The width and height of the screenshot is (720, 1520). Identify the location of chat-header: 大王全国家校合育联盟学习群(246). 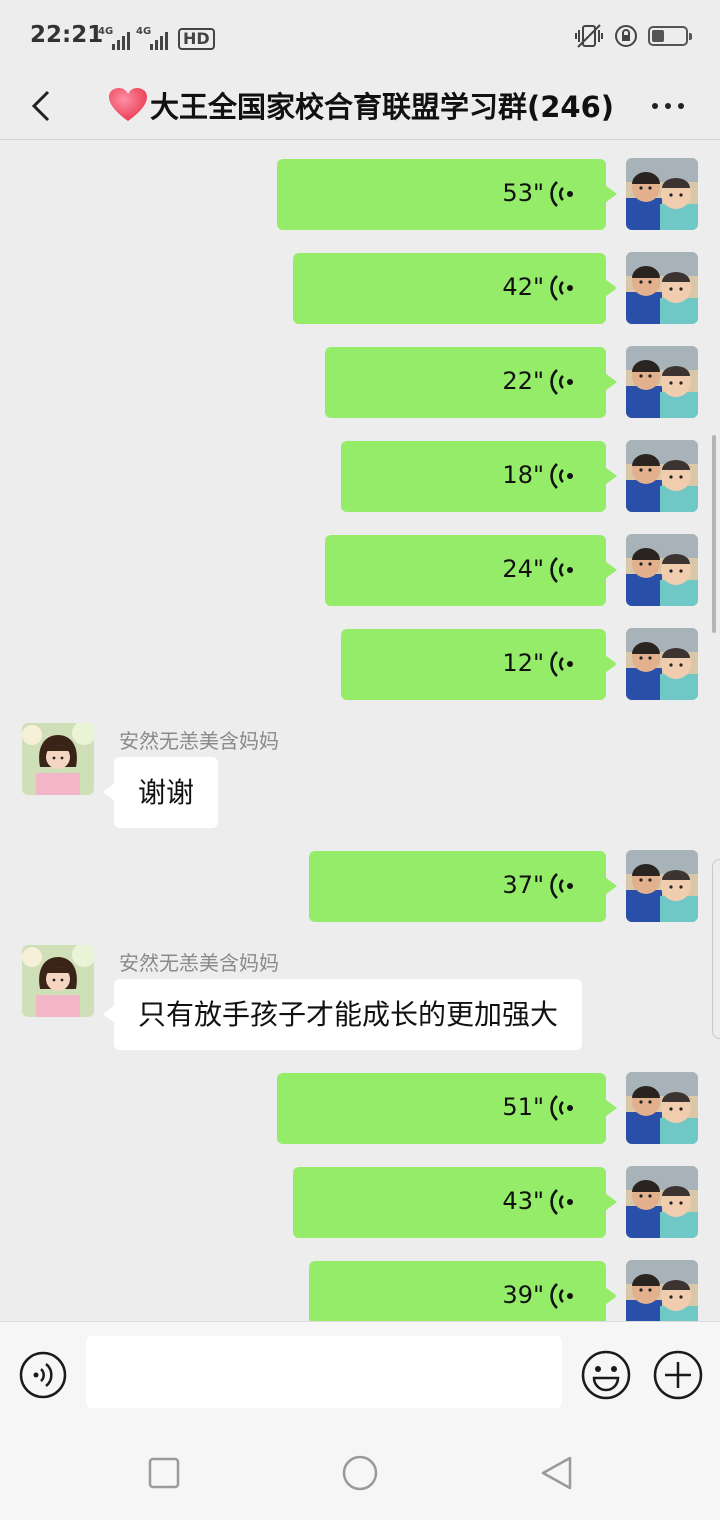
(360, 106).